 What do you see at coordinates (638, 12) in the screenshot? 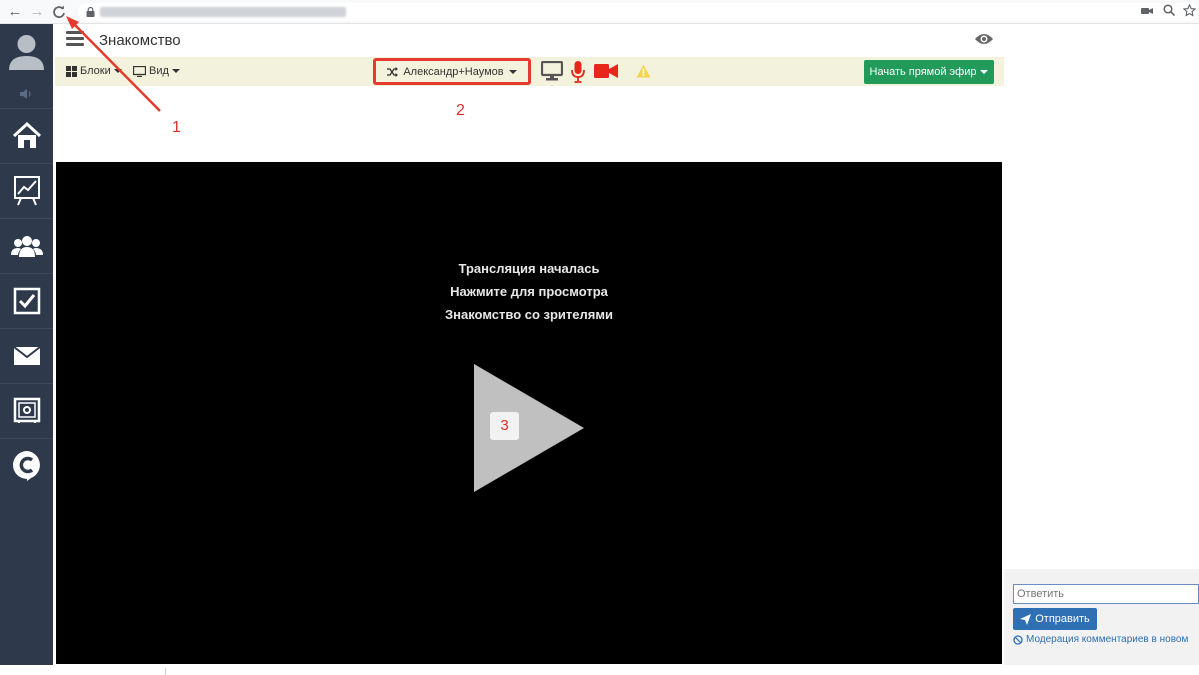
I see `address-bar` at bounding box center [638, 12].